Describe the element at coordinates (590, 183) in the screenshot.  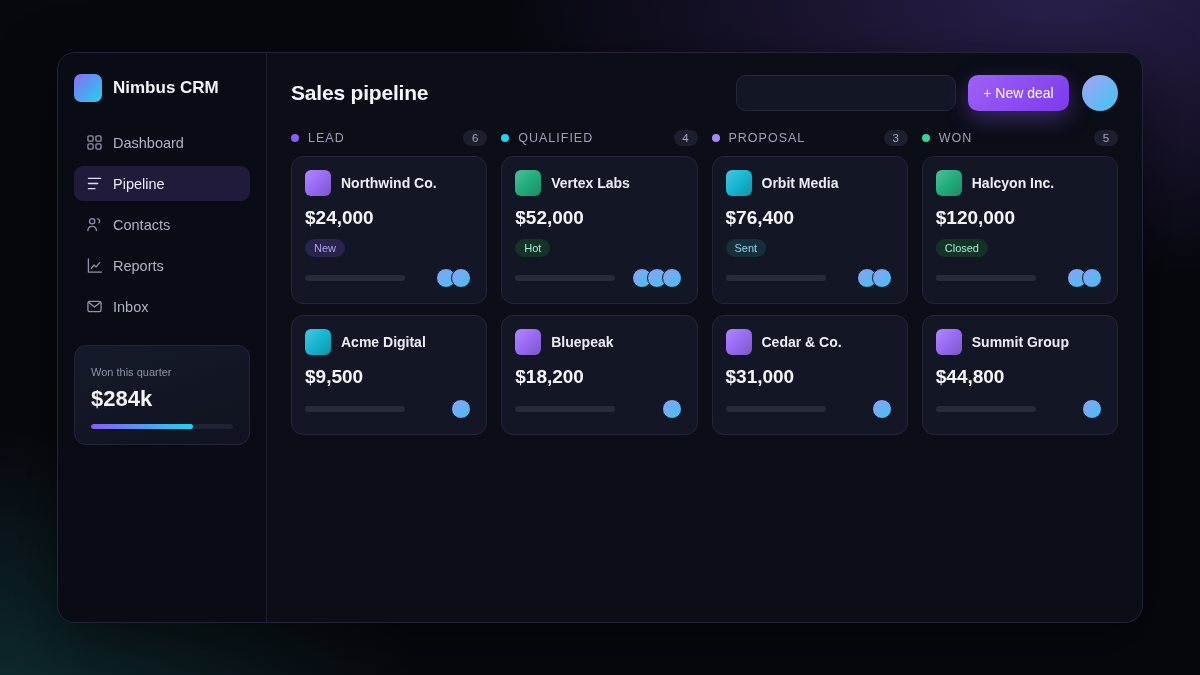
I see `company-name: Vertex Labs` at that location.